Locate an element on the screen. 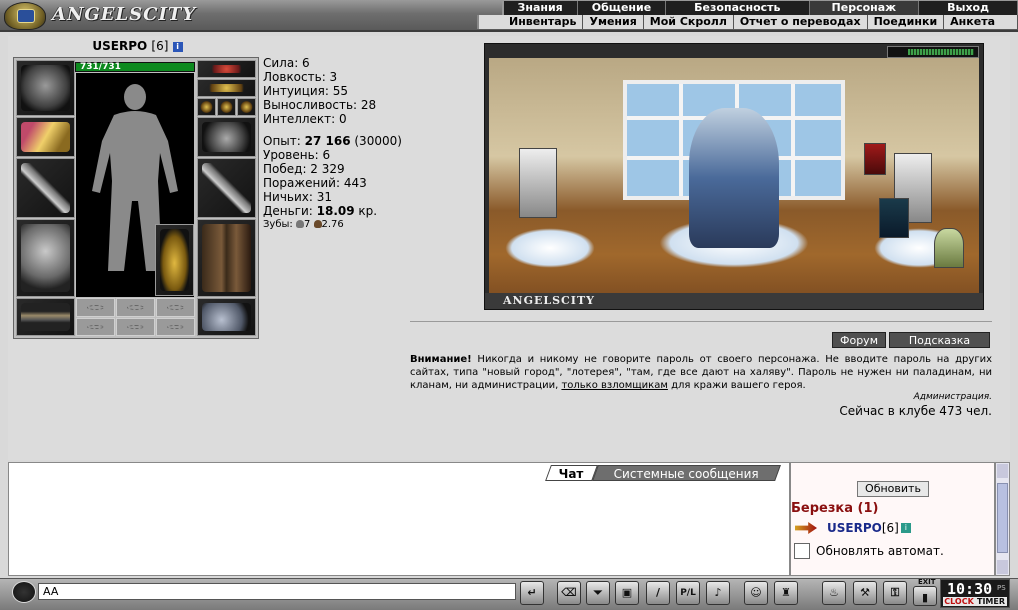 The image size is (1018, 610). filter-icon: ⏷ is located at coordinates (598, 593).